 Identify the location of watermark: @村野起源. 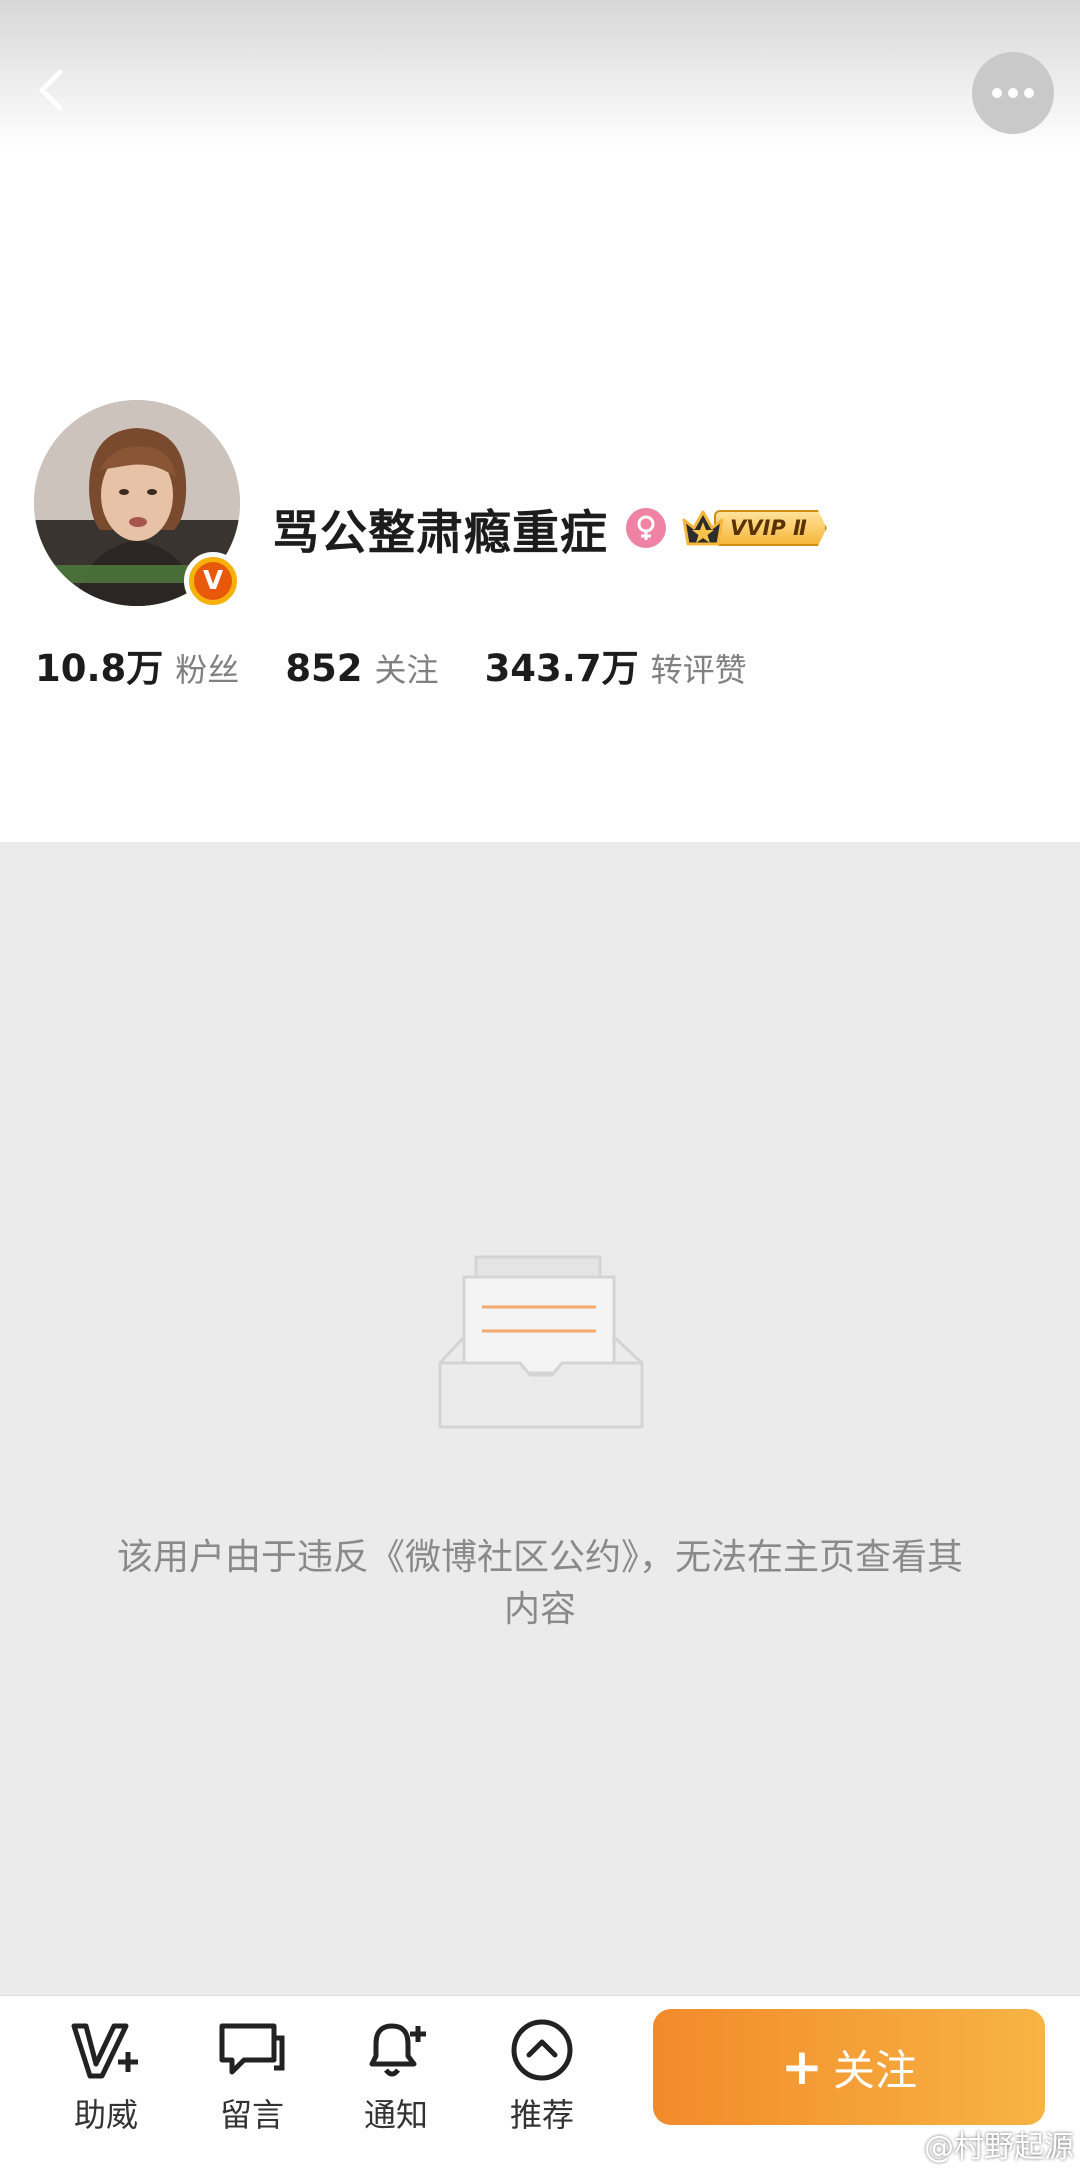
(979, 2144).